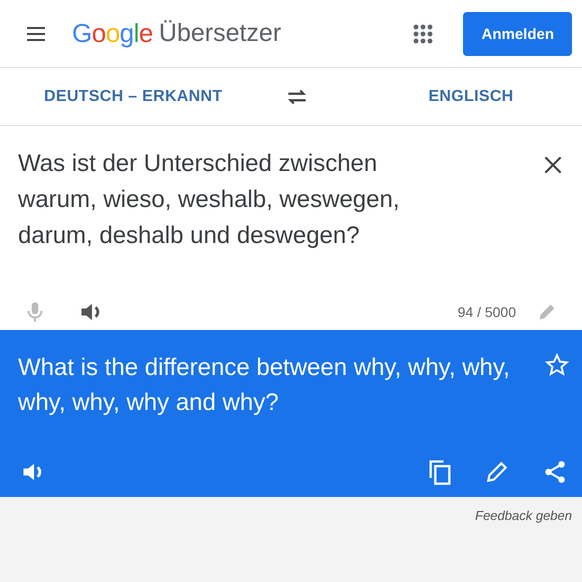 The width and height of the screenshot is (582, 582). What do you see at coordinates (264, 385) in the screenshot?
I see `translation-text: What is the difference between why, why, why, why, why, why and why?` at bounding box center [264, 385].